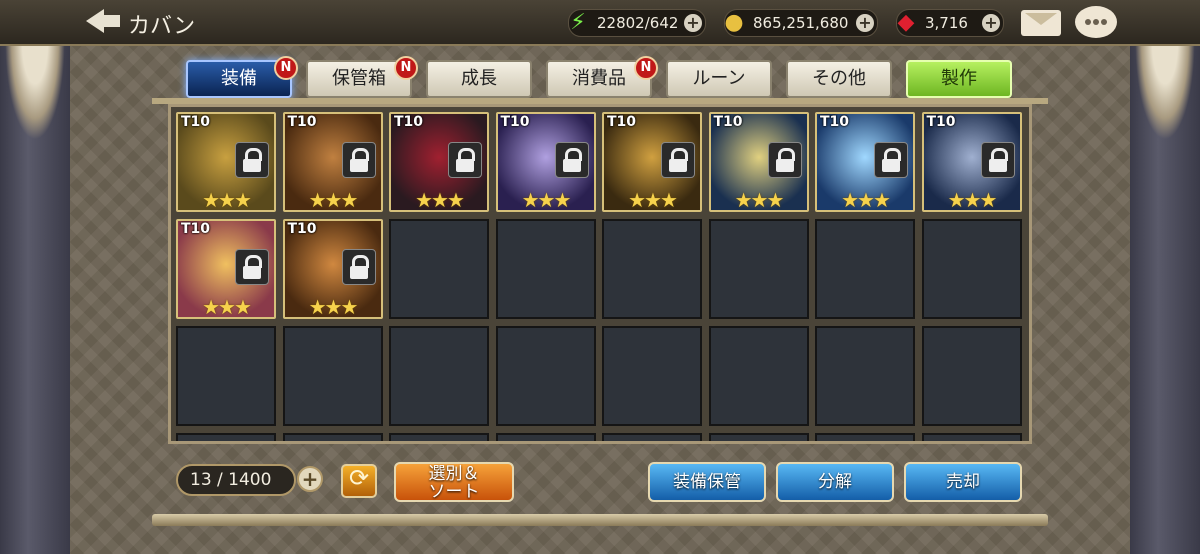 This screenshot has height=554, width=1200. What do you see at coordinates (946, 23) in the screenshot?
I see `gem-value: 3,716` at bounding box center [946, 23].